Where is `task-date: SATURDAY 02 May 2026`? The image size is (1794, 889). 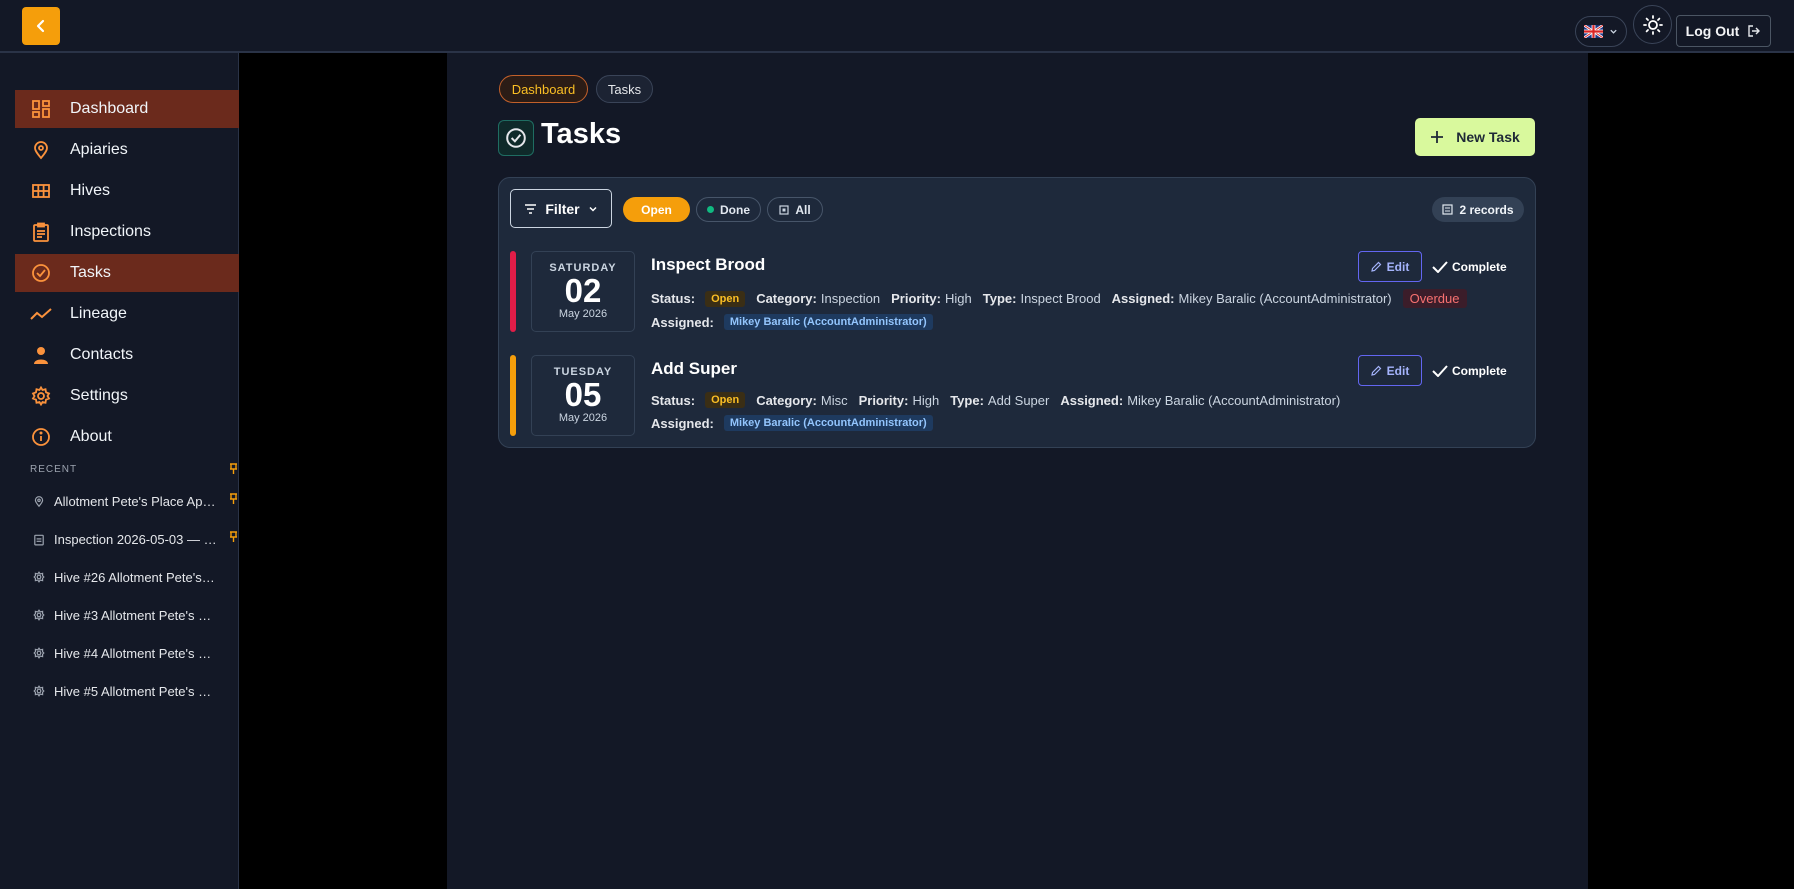 task-date: SATURDAY 02 May 2026 is located at coordinates (583, 291).